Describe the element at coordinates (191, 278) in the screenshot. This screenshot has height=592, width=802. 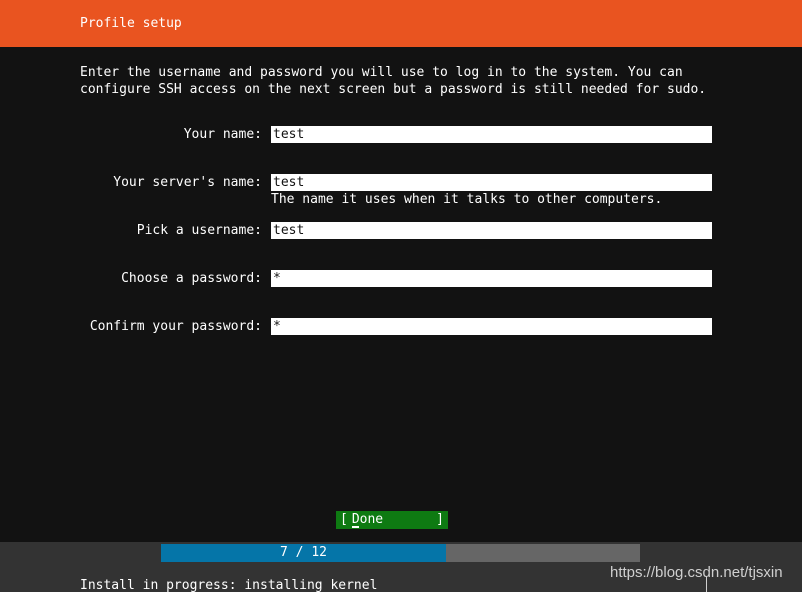
I see `label-password: Choose a password:` at that location.